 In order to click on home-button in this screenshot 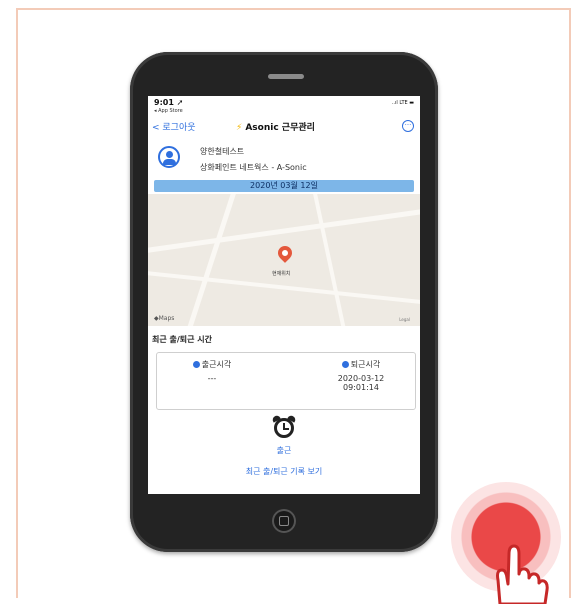, I will do `click(284, 521)`.